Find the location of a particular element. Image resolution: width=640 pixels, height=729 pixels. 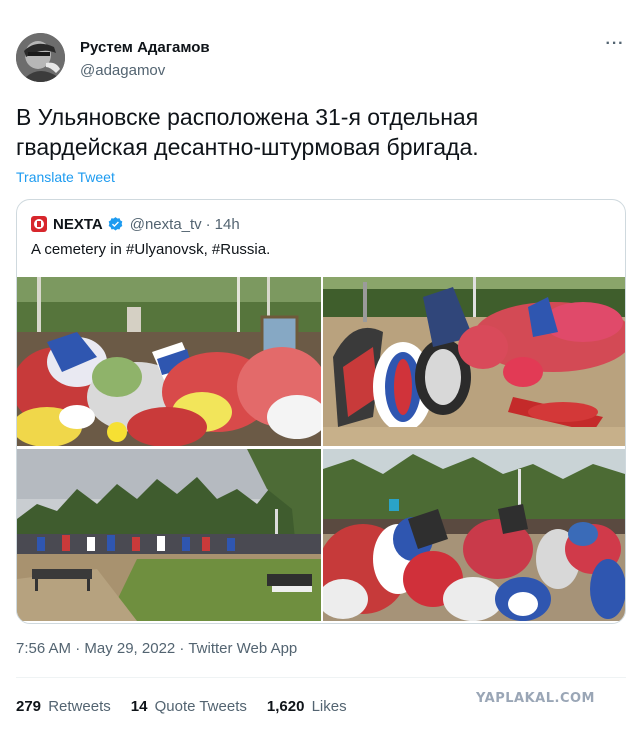

tweet-header: Рустем Адагамов @adagamov ··· is located at coordinates (321, 60).